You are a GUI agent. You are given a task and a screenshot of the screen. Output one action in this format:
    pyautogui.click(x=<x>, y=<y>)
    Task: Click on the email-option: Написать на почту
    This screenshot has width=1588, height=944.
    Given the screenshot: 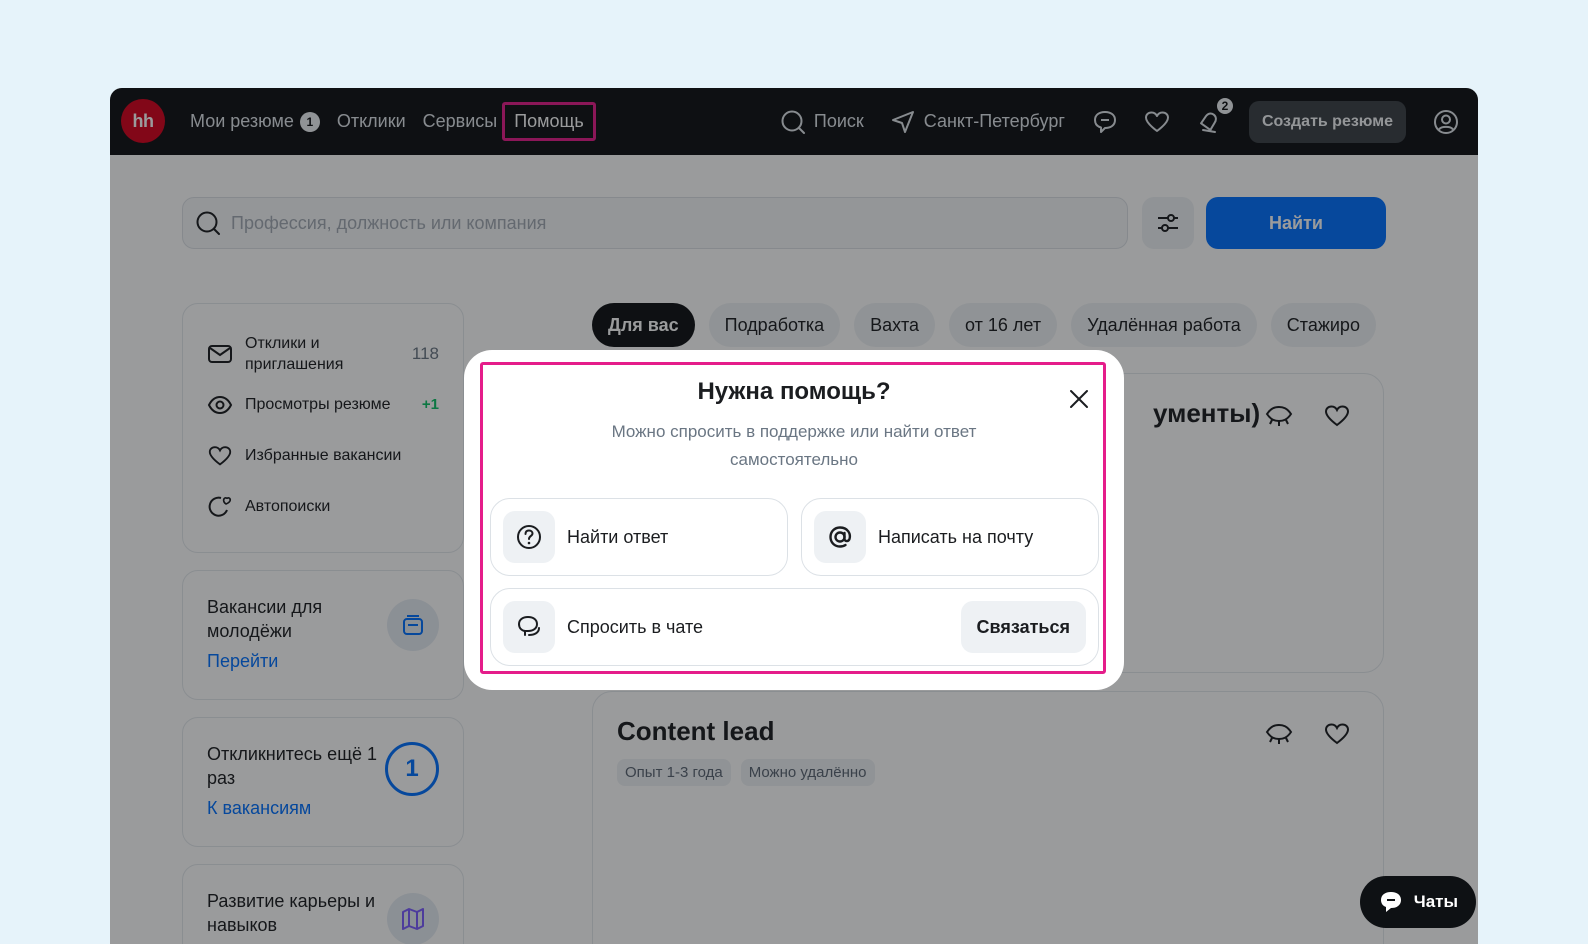 What is the action you would take?
    pyautogui.click(x=950, y=537)
    